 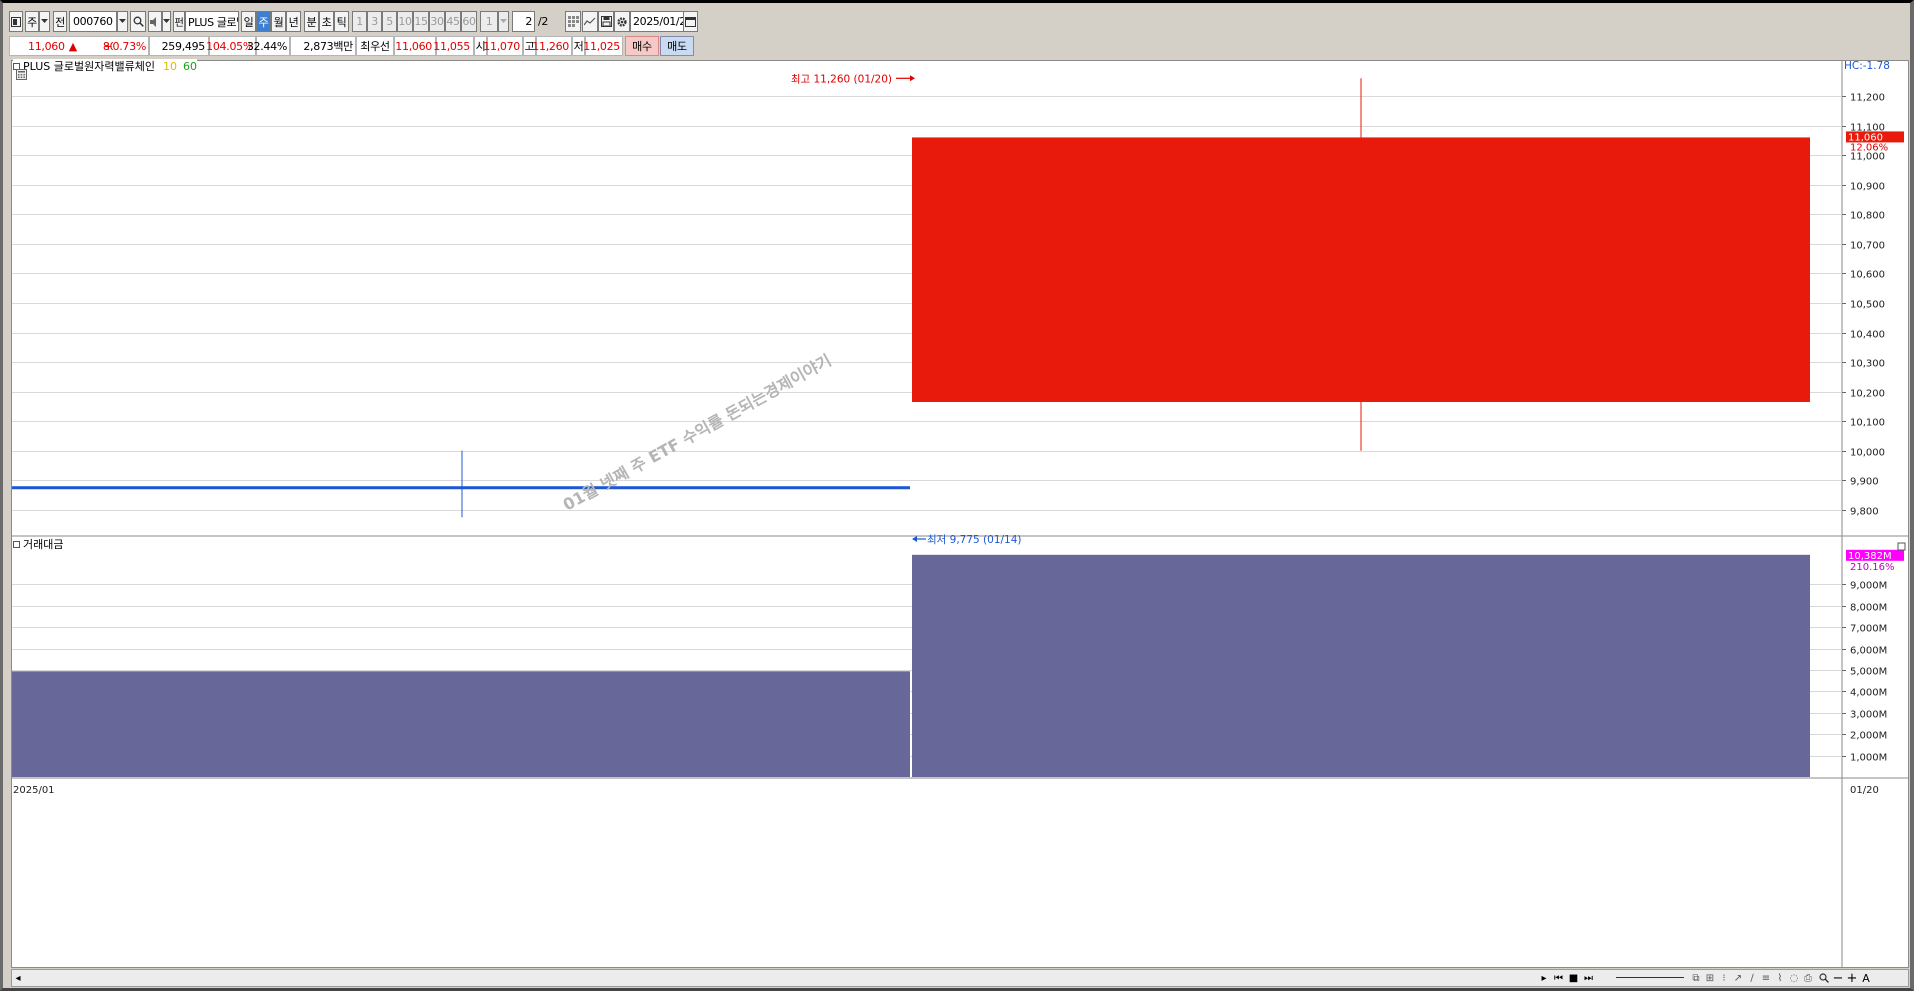 What do you see at coordinates (657, 21) in the screenshot?
I see `date-input: 2025/01/20` at bounding box center [657, 21].